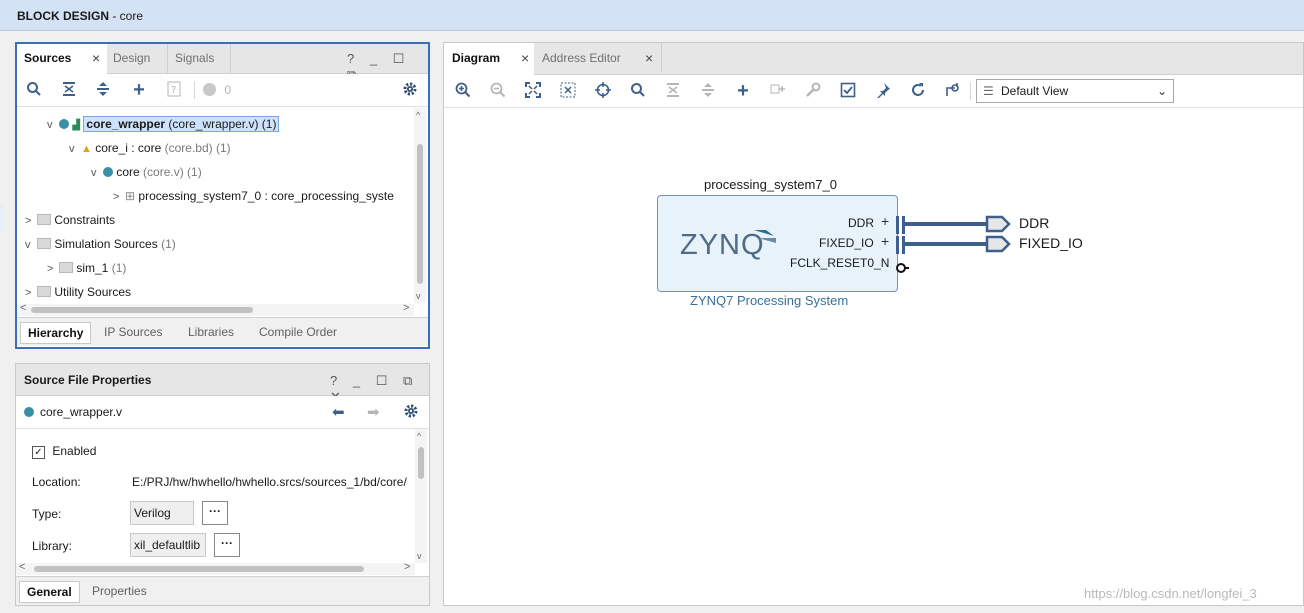 The height and width of the screenshot is (613, 1304). What do you see at coordinates (918, 91) in the screenshot?
I see `regenerate-layout-icon` at bounding box center [918, 91].